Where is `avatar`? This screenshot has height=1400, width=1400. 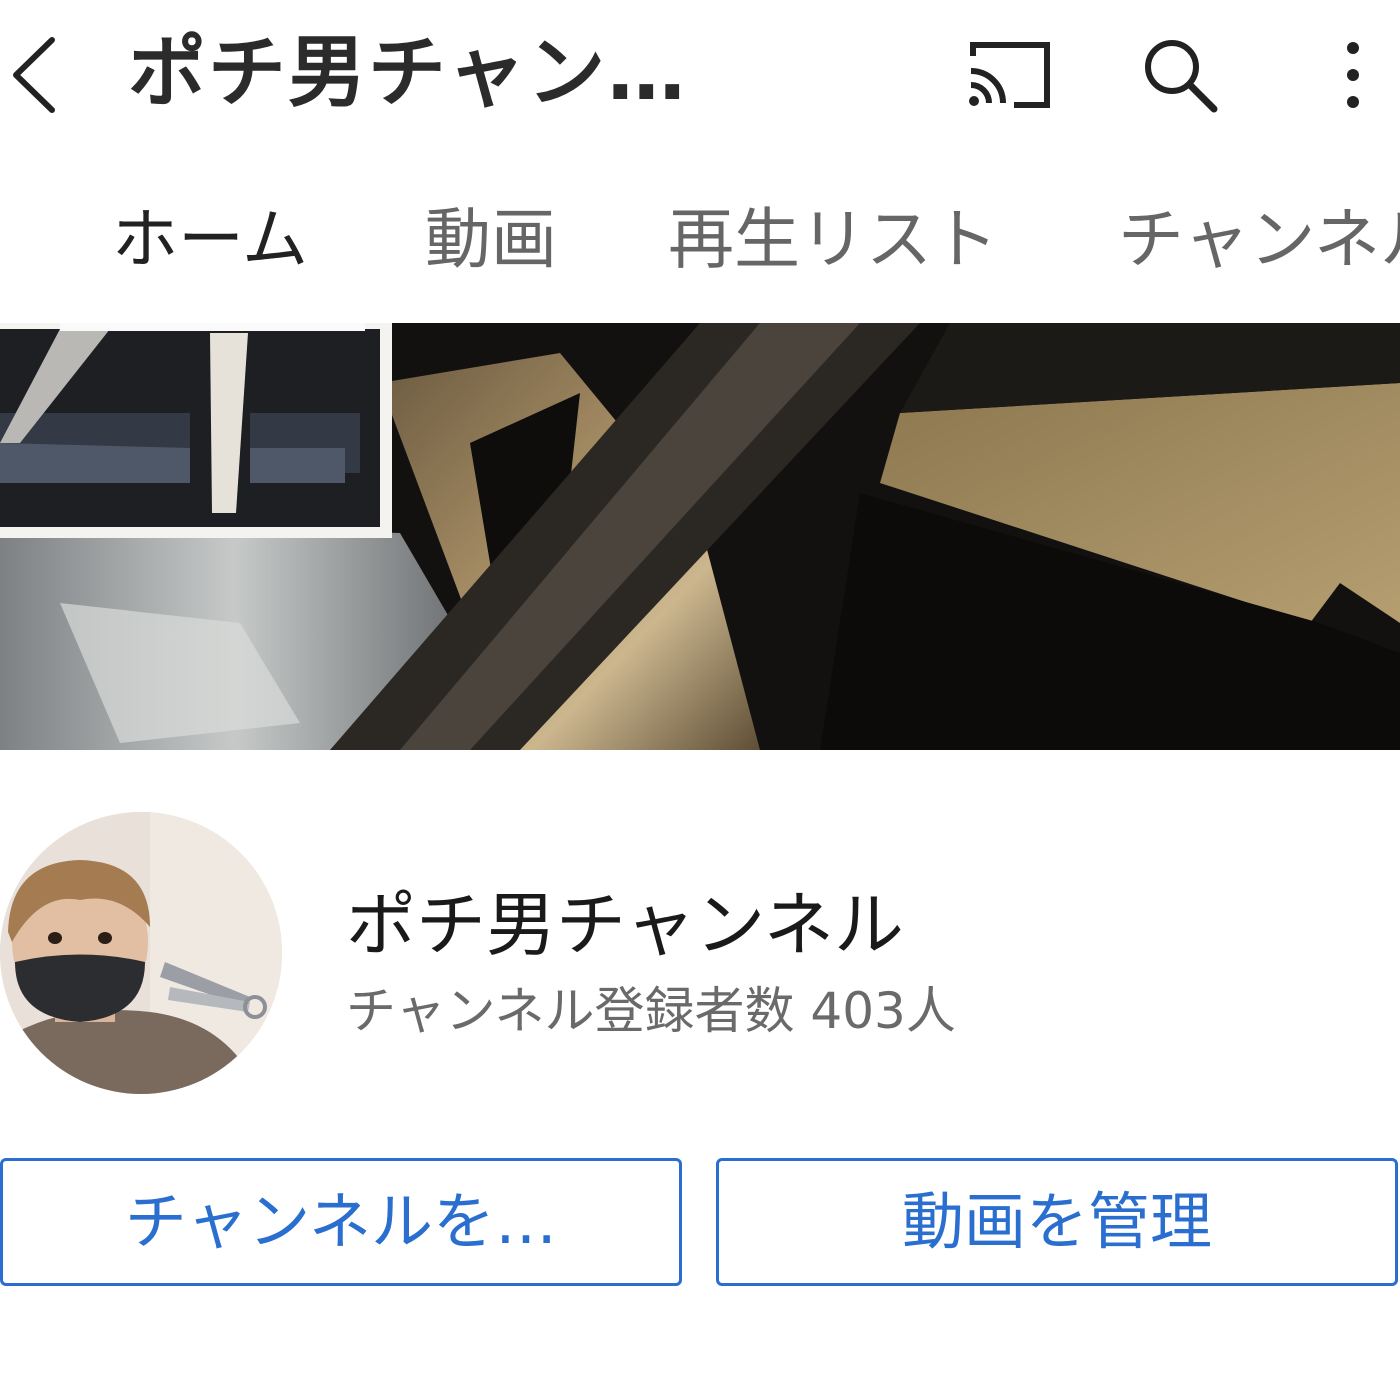 avatar is located at coordinates (141, 953).